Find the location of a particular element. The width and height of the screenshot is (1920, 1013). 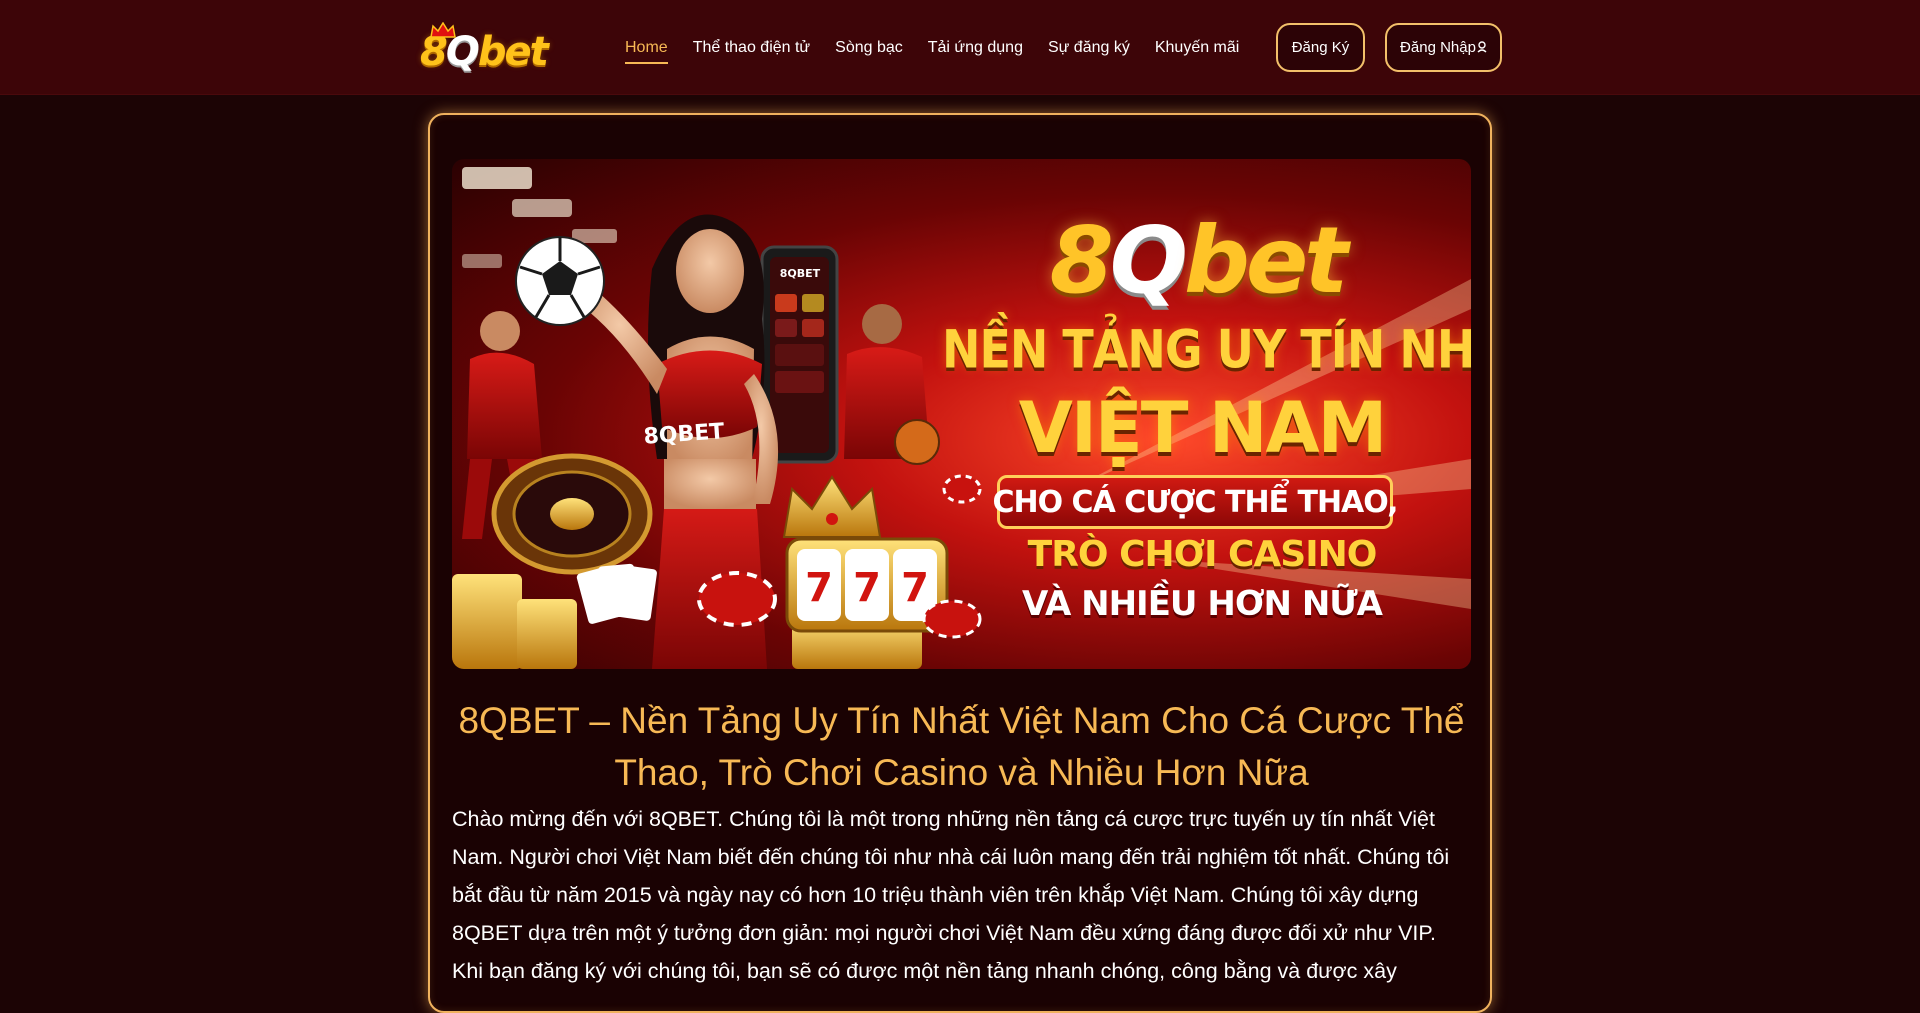

register-button-label: Đăng Ký is located at coordinates (1320, 47).